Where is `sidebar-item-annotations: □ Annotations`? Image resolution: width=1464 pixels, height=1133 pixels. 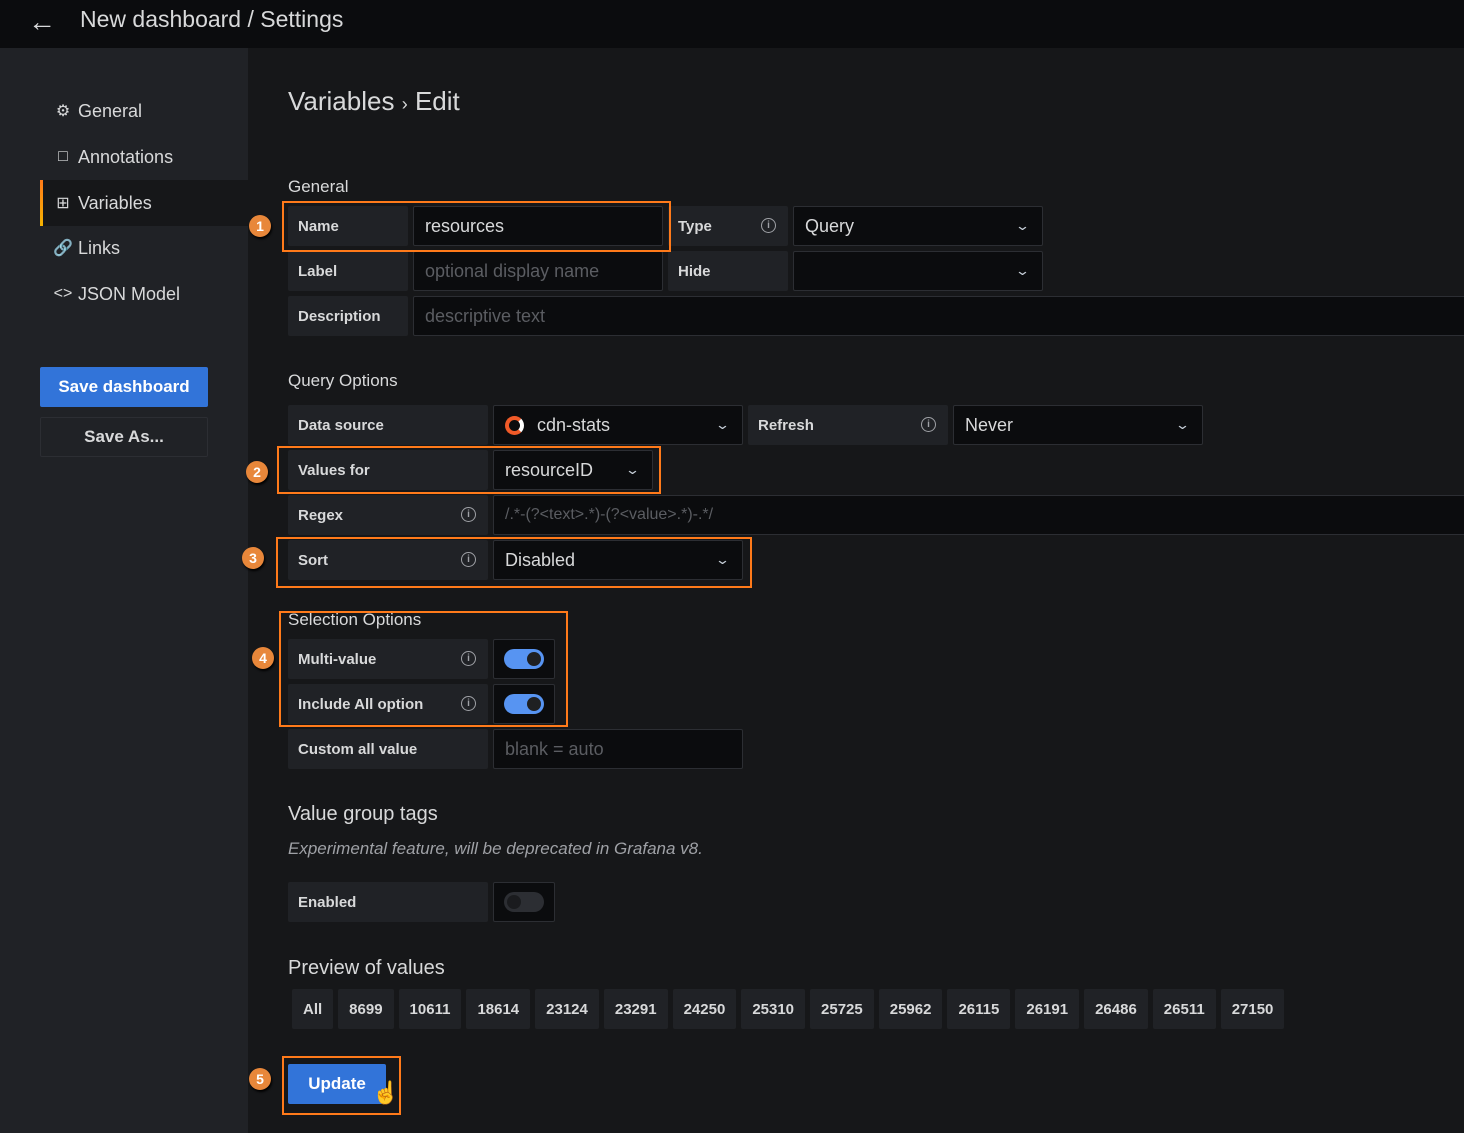
sidebar-item-annotations: □ Annotations is located at coordinates (144, 157).